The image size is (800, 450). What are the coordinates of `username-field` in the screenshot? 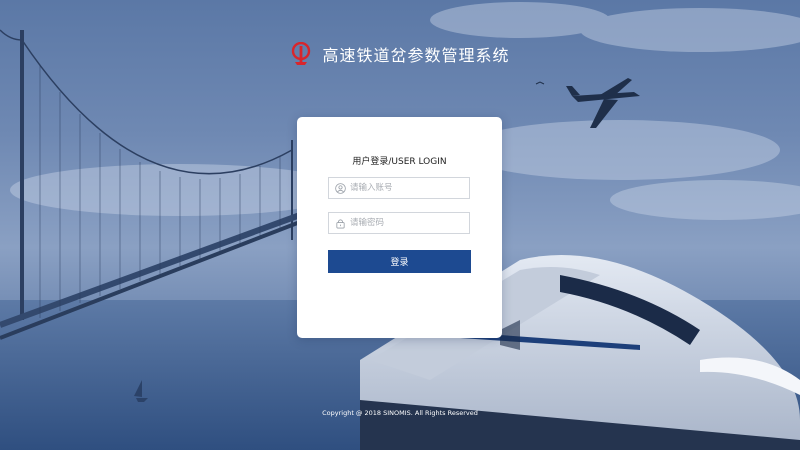 It's located at (399, 188).